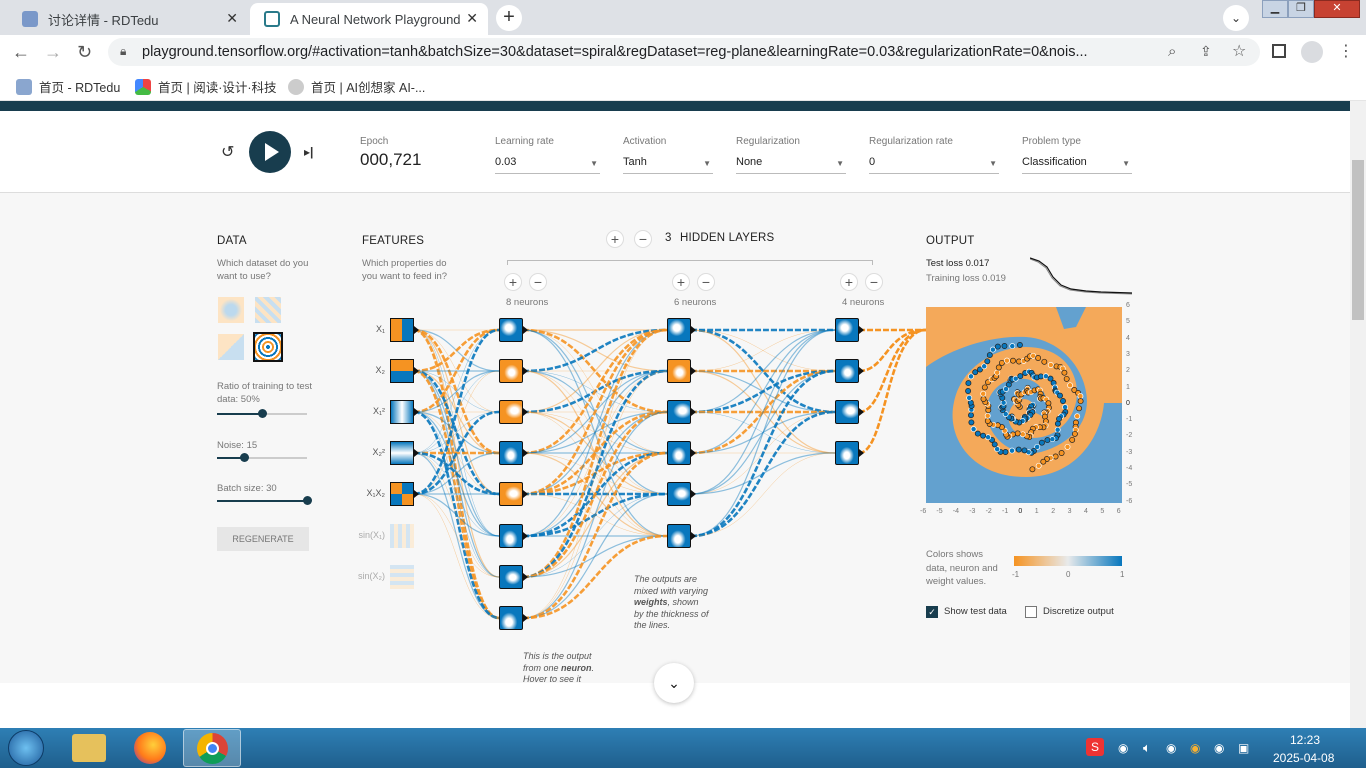 This screenshot has height=768, width=1366. What do you see at coordinates (1303, 758) in the screenshot?
I see `clock-date: 2025-04-08` at bounding box center [1303, 758].